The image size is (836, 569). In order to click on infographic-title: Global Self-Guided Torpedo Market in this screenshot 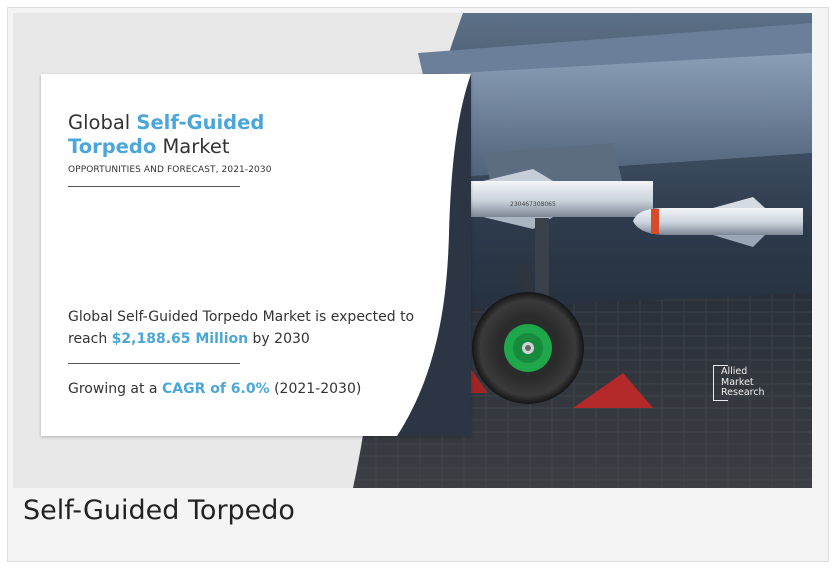, I will do `click(166, 135)`.